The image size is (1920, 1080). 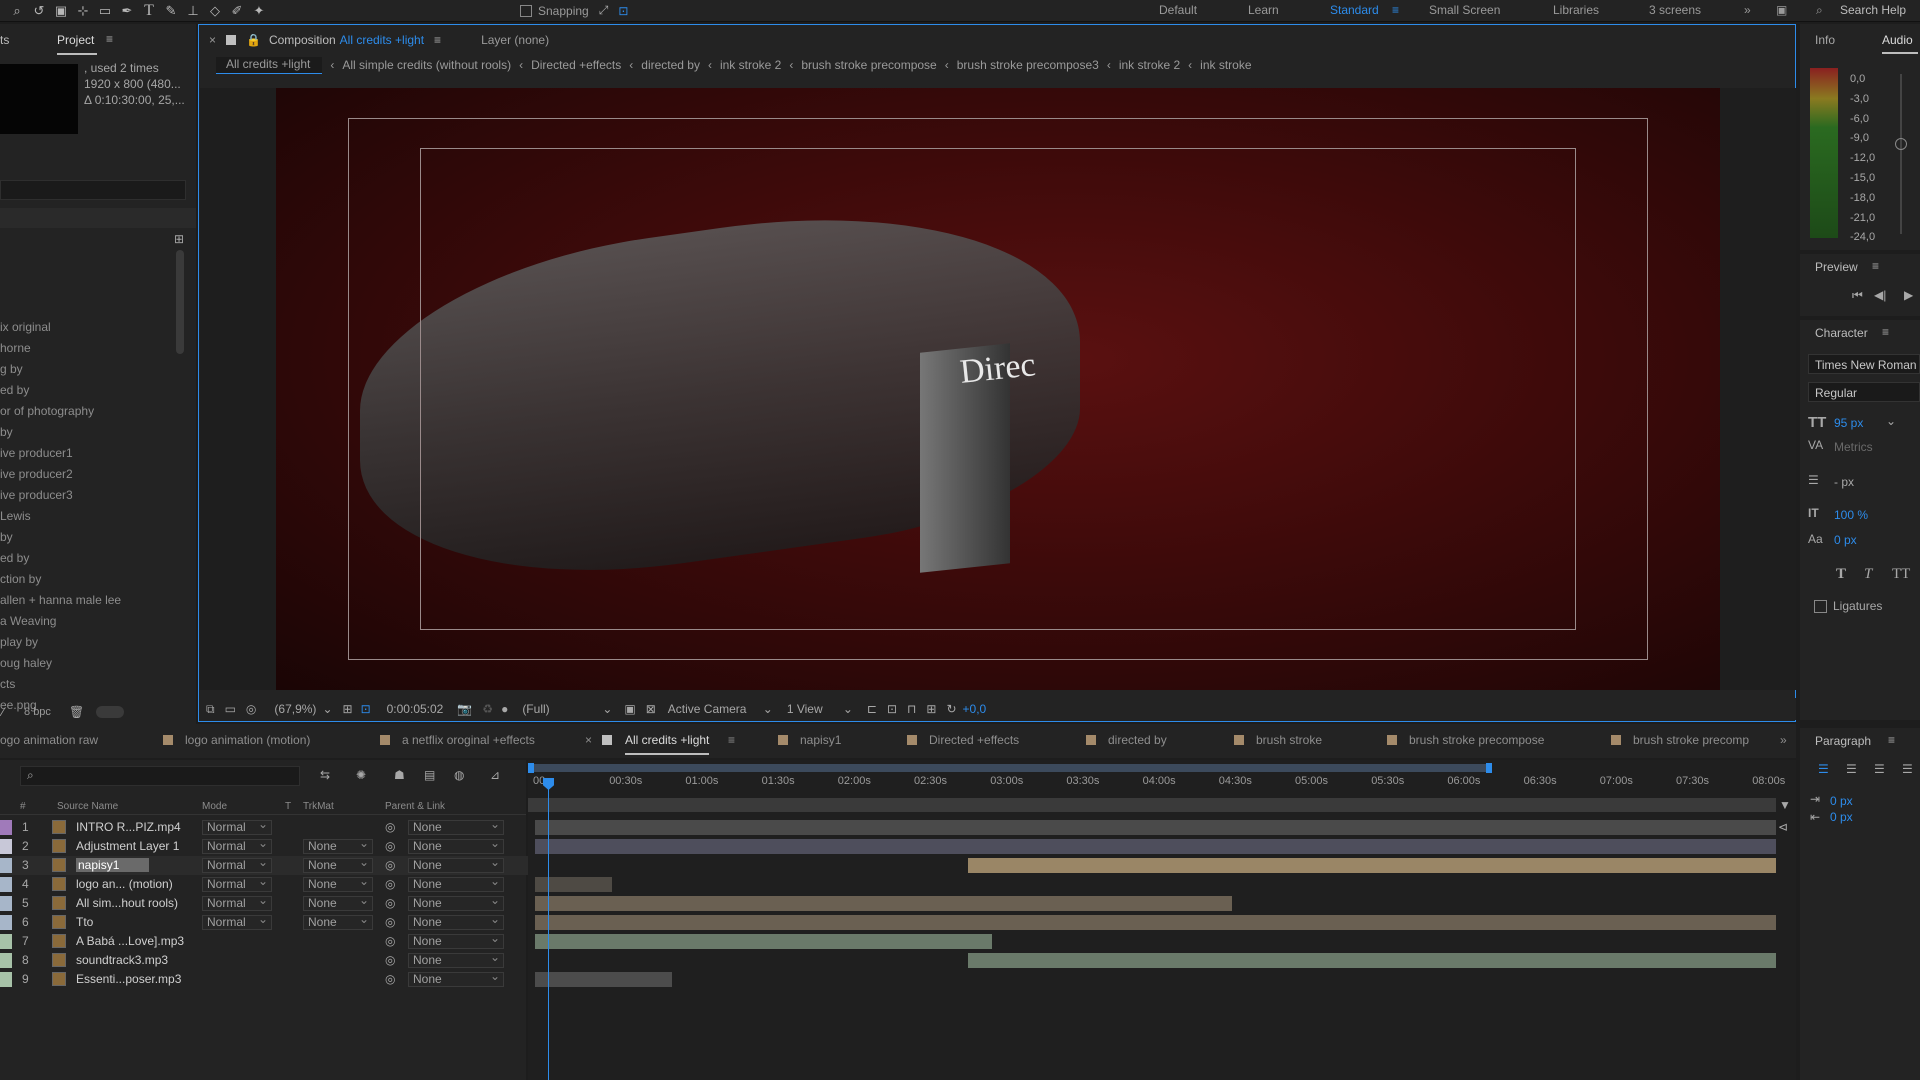 What do you see at coordinates (1841, 801) in the screenshot?
I see `indent-left-value: 0 px` at bounding box center [1841, 801].